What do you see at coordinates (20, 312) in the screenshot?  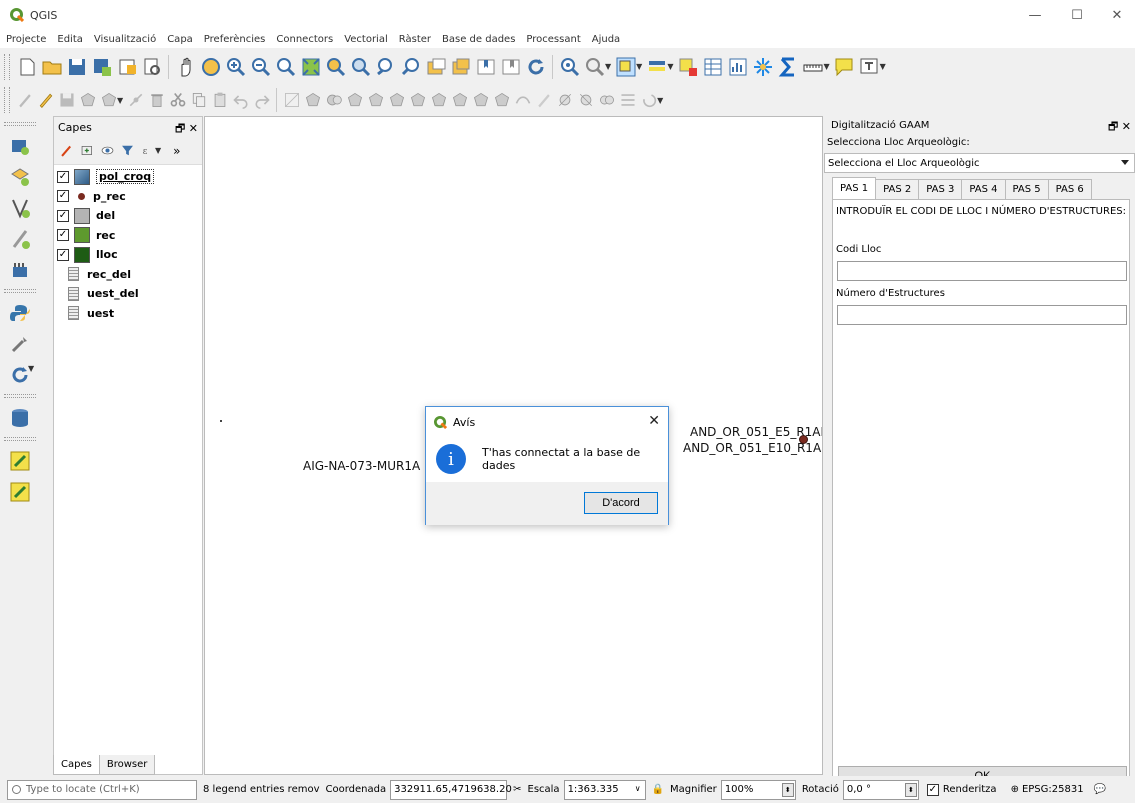 I see `python-console-icon` at bounding box center [20, 312].